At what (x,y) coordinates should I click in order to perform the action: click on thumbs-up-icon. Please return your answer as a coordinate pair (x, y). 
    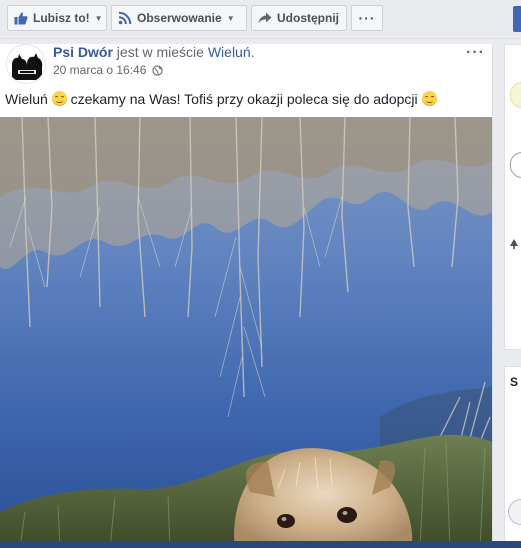
    Looking at the image, I should click on (21, 18).